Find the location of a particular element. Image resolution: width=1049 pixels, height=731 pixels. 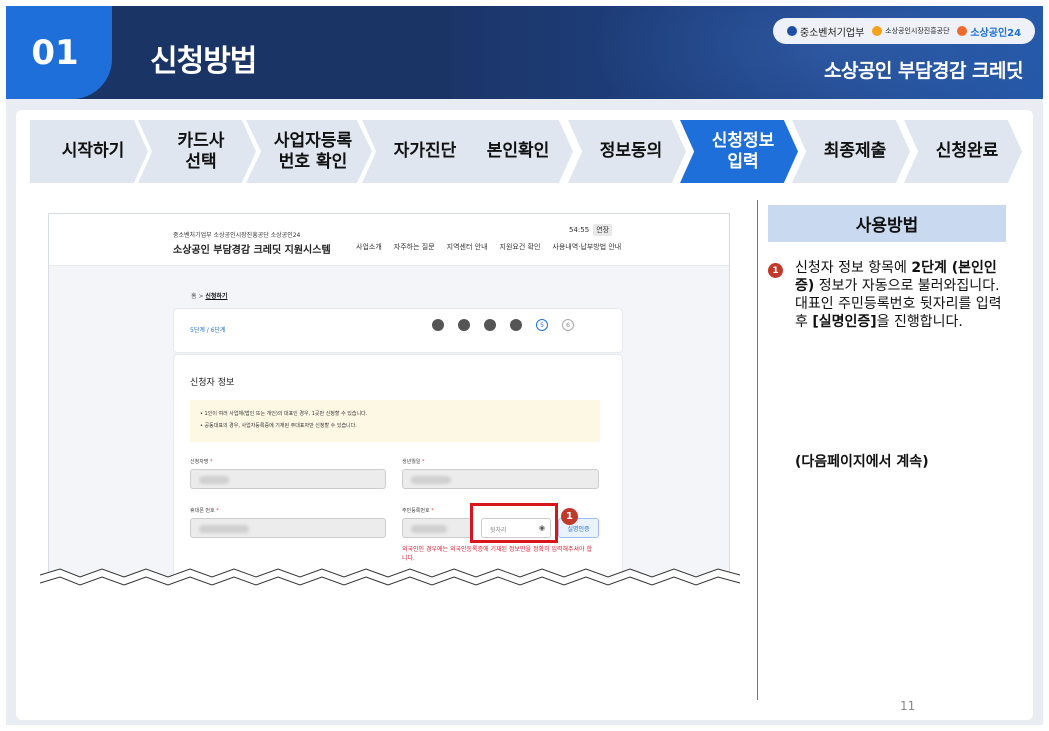

step-count: 5단계 / 6단계 is located at coordinates (208, 330).